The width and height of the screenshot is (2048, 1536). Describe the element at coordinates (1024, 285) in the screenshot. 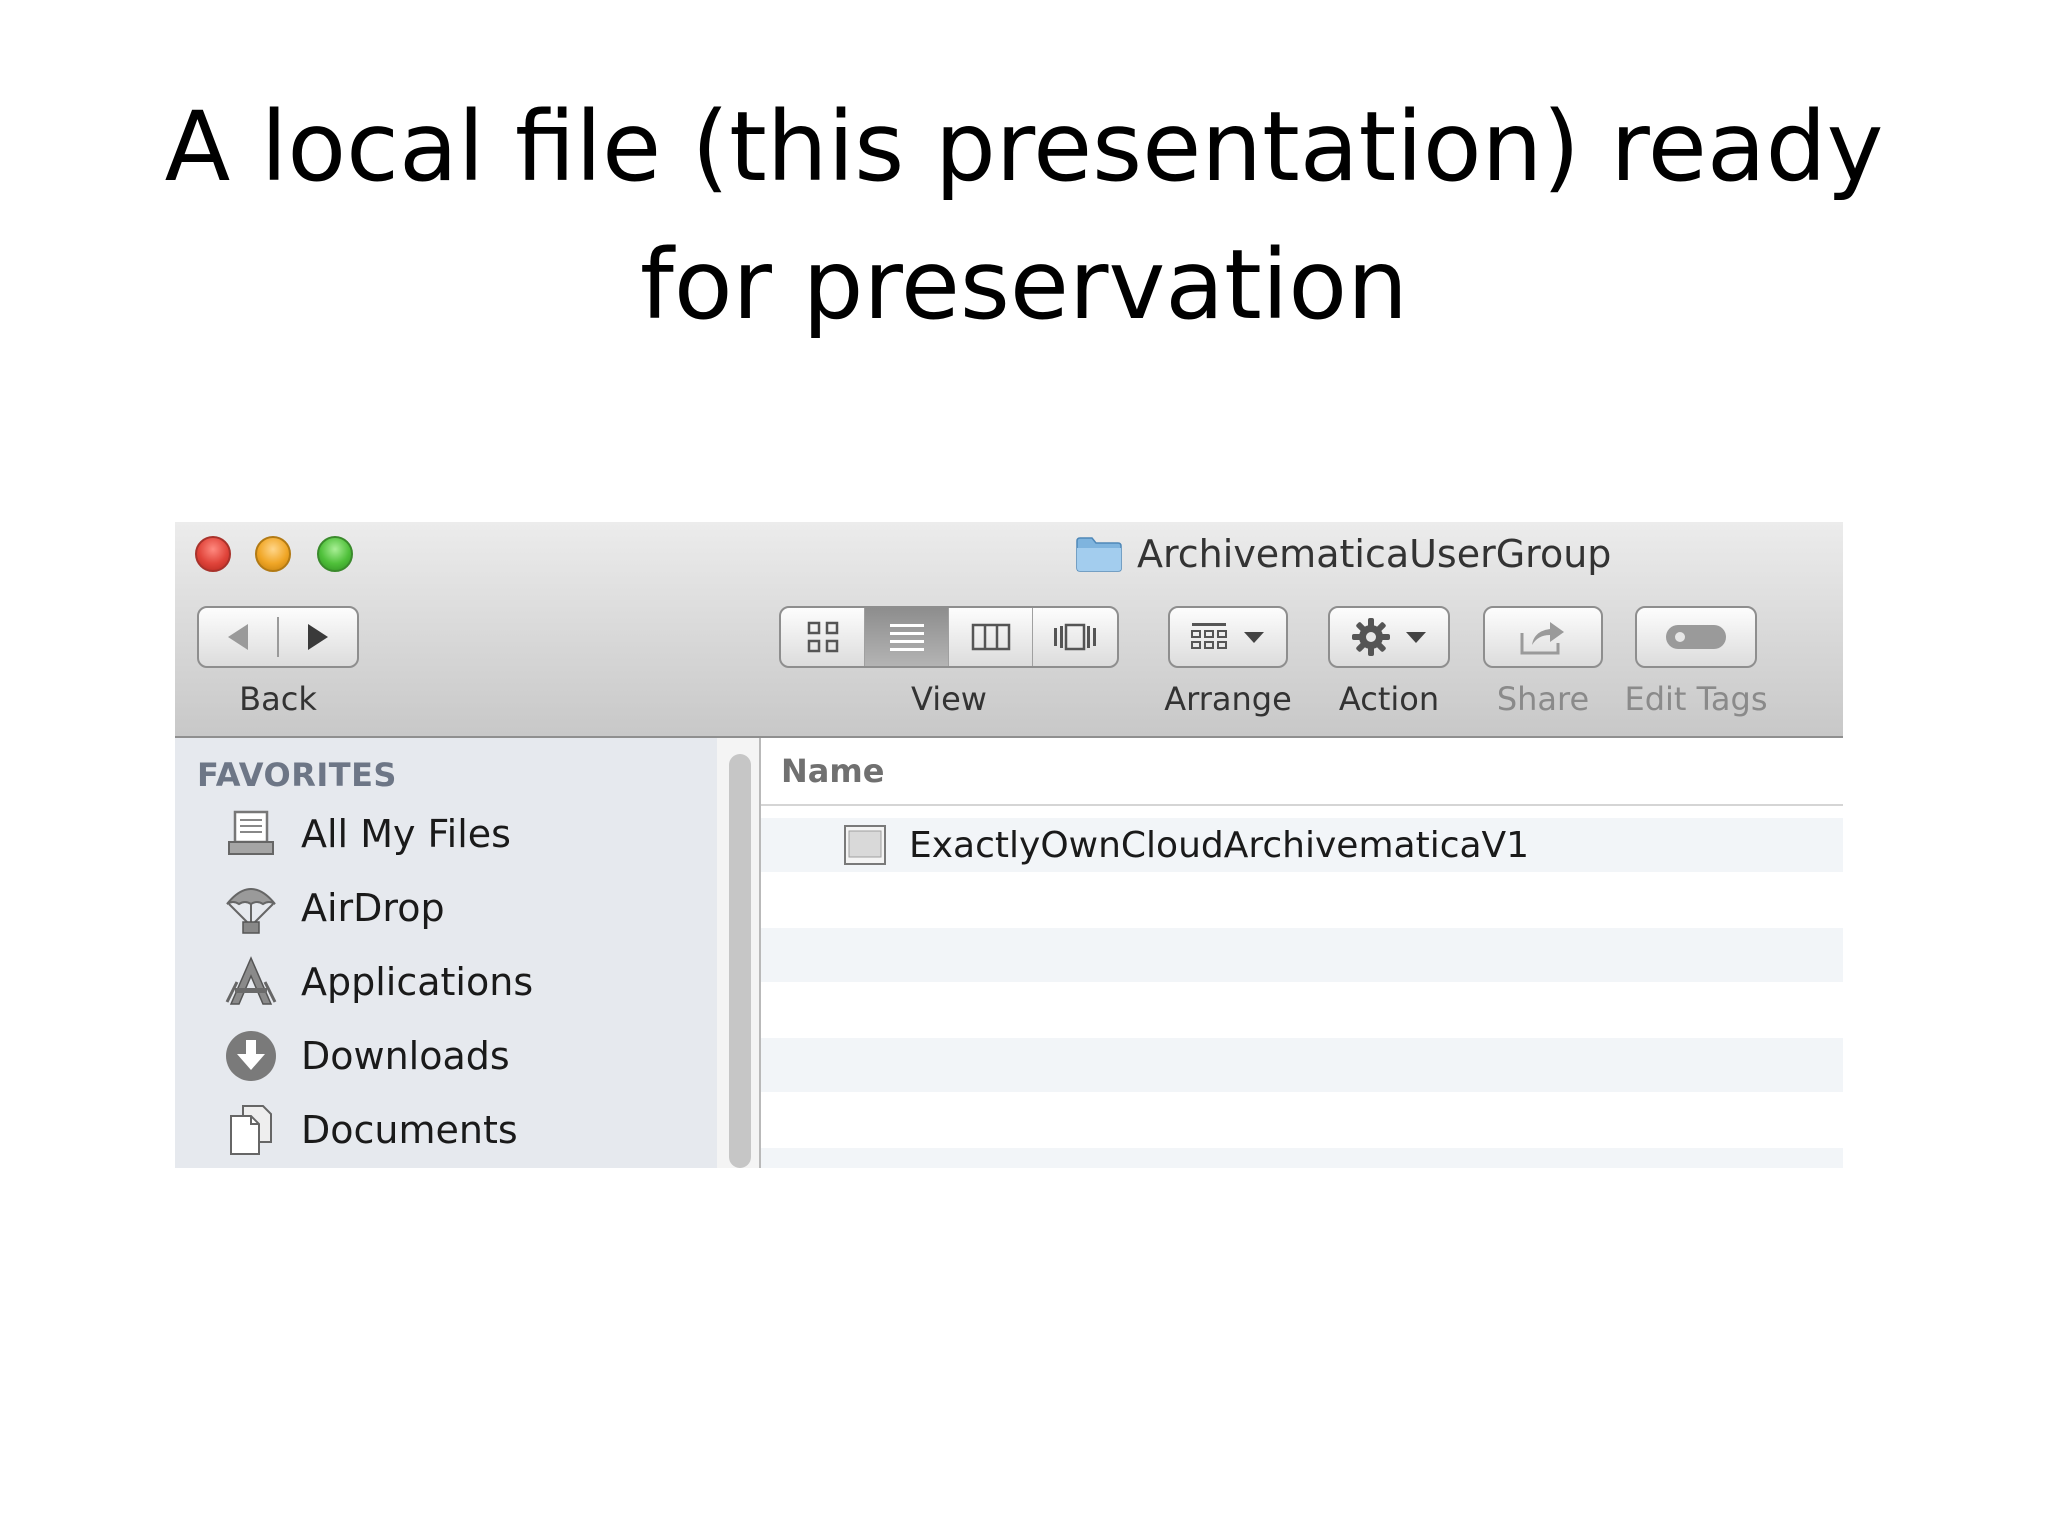

I see `slide-title-line-2: for preservation` at that location.